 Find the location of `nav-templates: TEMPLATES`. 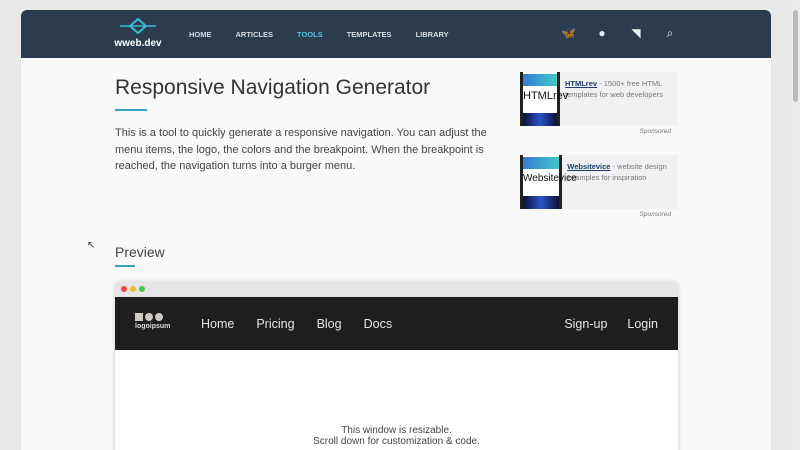

nav-templates: TEMPLATES is located at coordinates (369, 34).